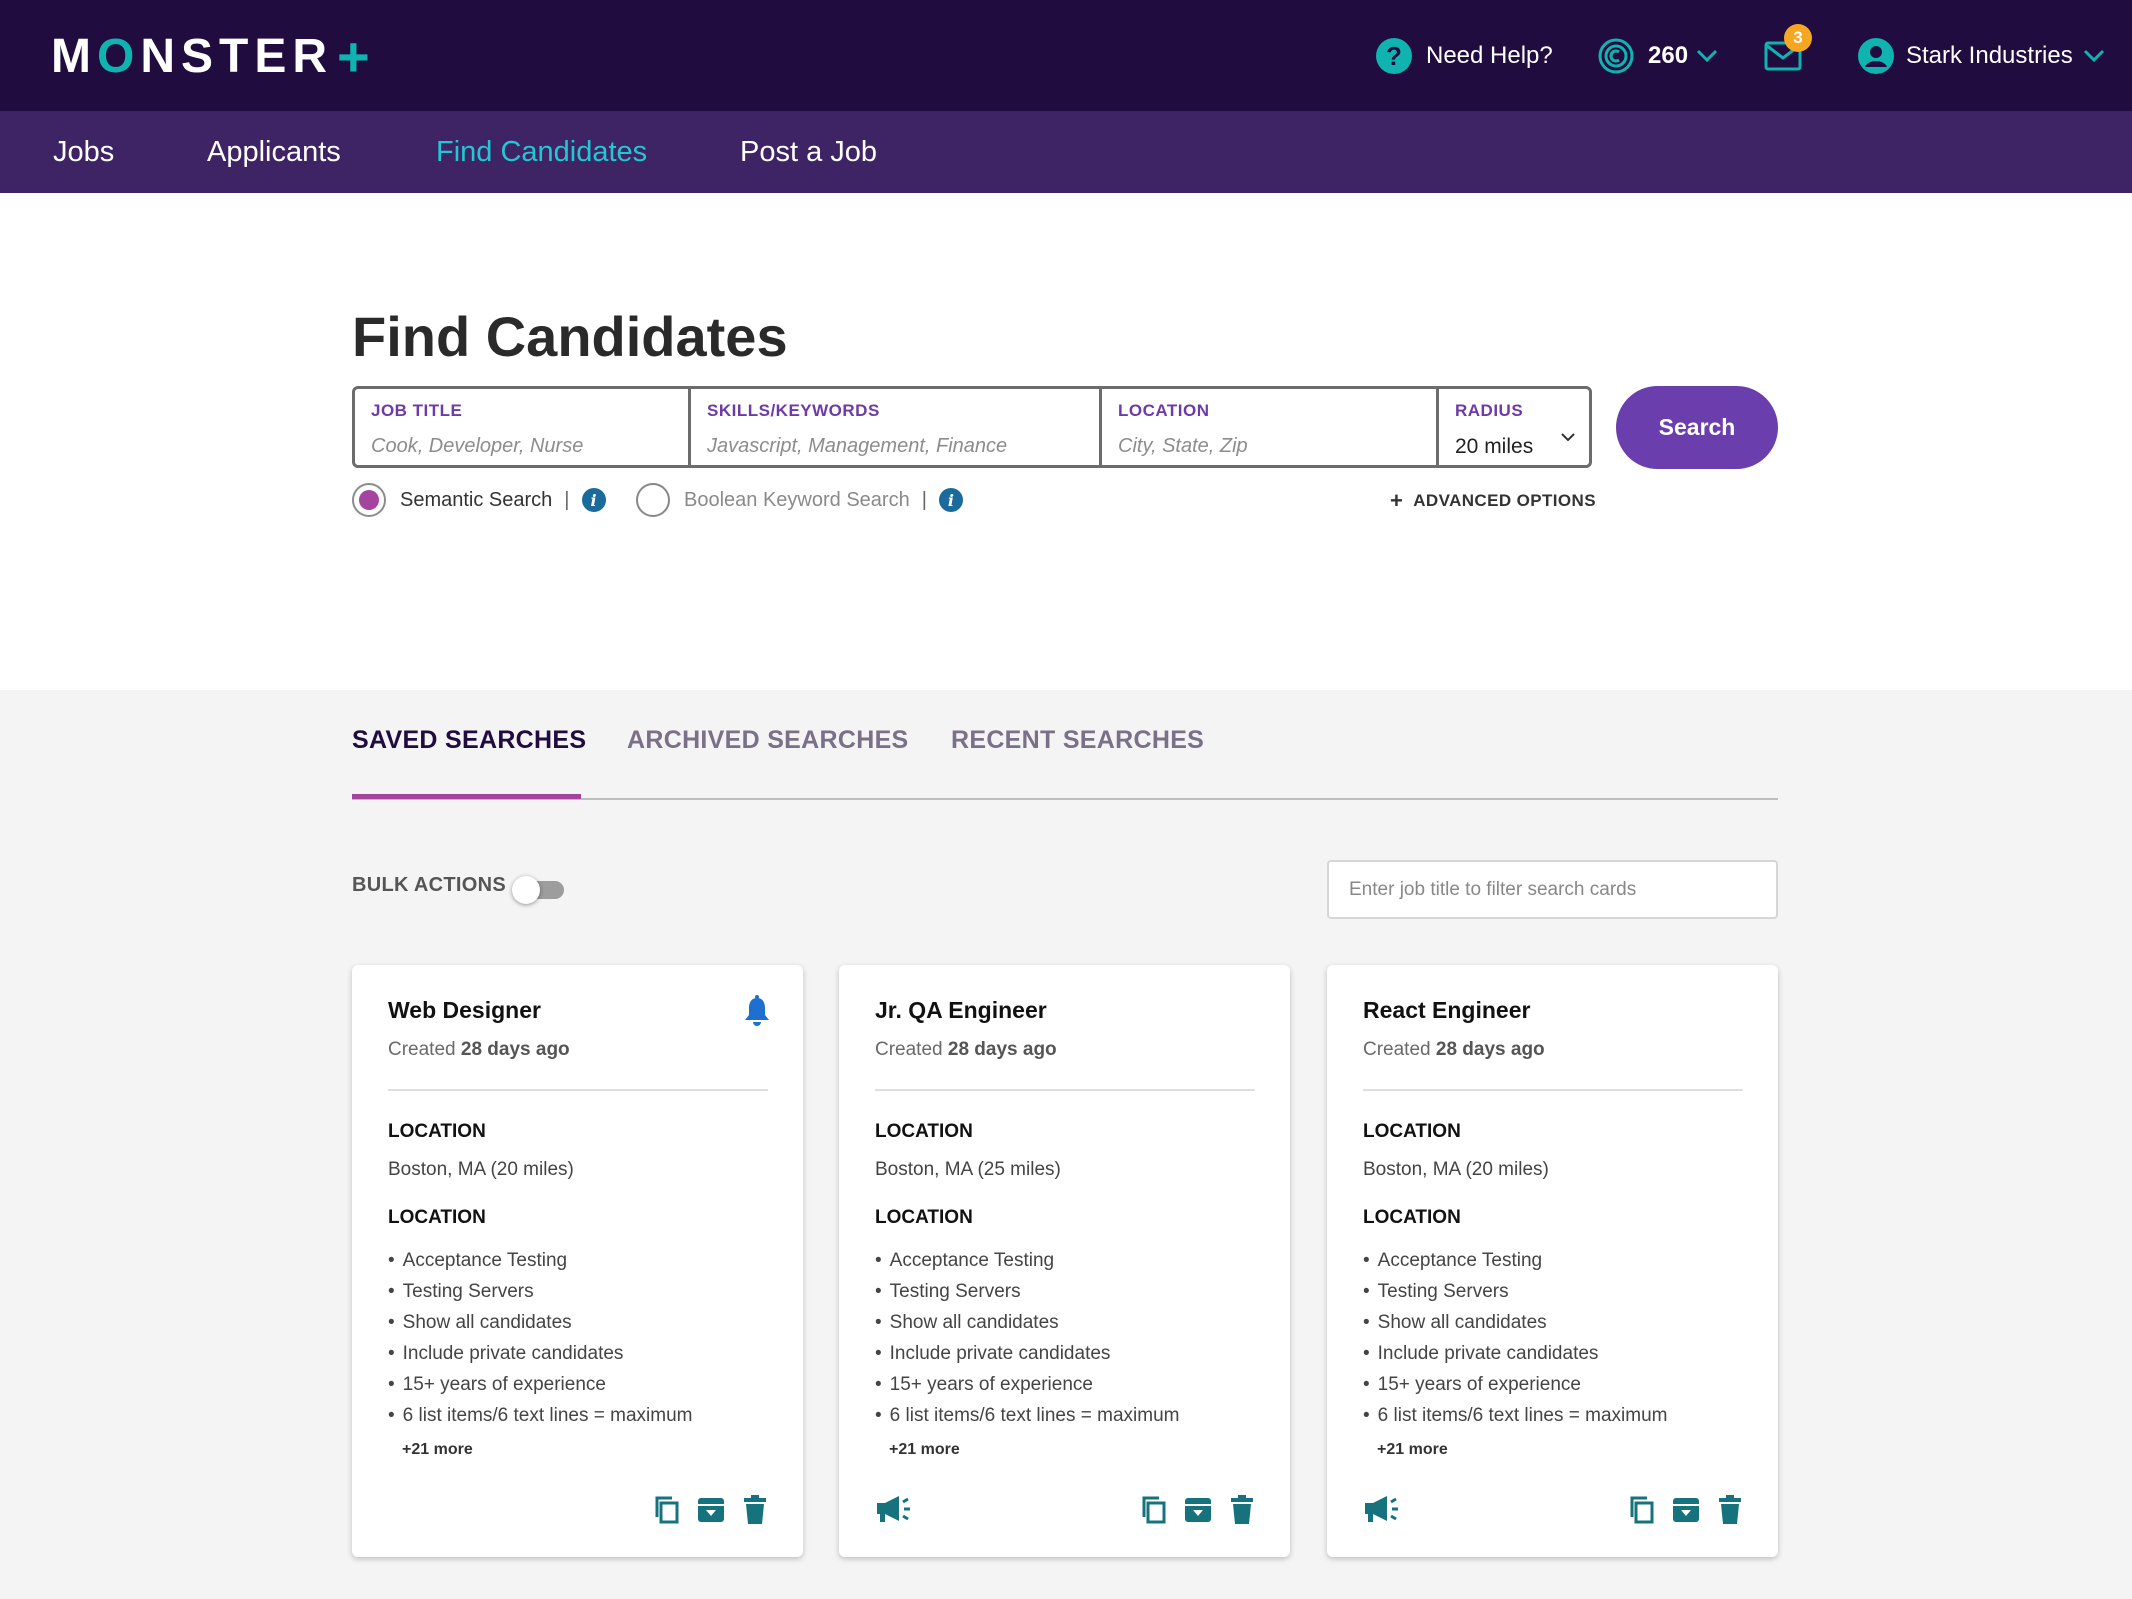 This screenshot has height=1599, width=2132. I want to click on card-title: React Engineer, so click(1446, 1010).